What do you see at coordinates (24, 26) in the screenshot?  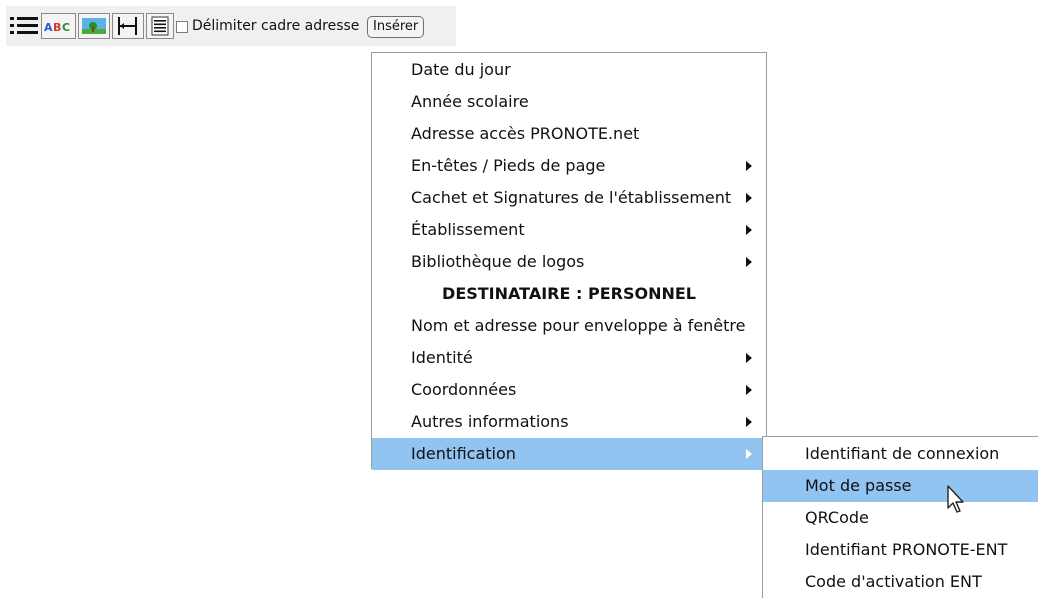 I see `list-icon` at bounding box center [24, 26].